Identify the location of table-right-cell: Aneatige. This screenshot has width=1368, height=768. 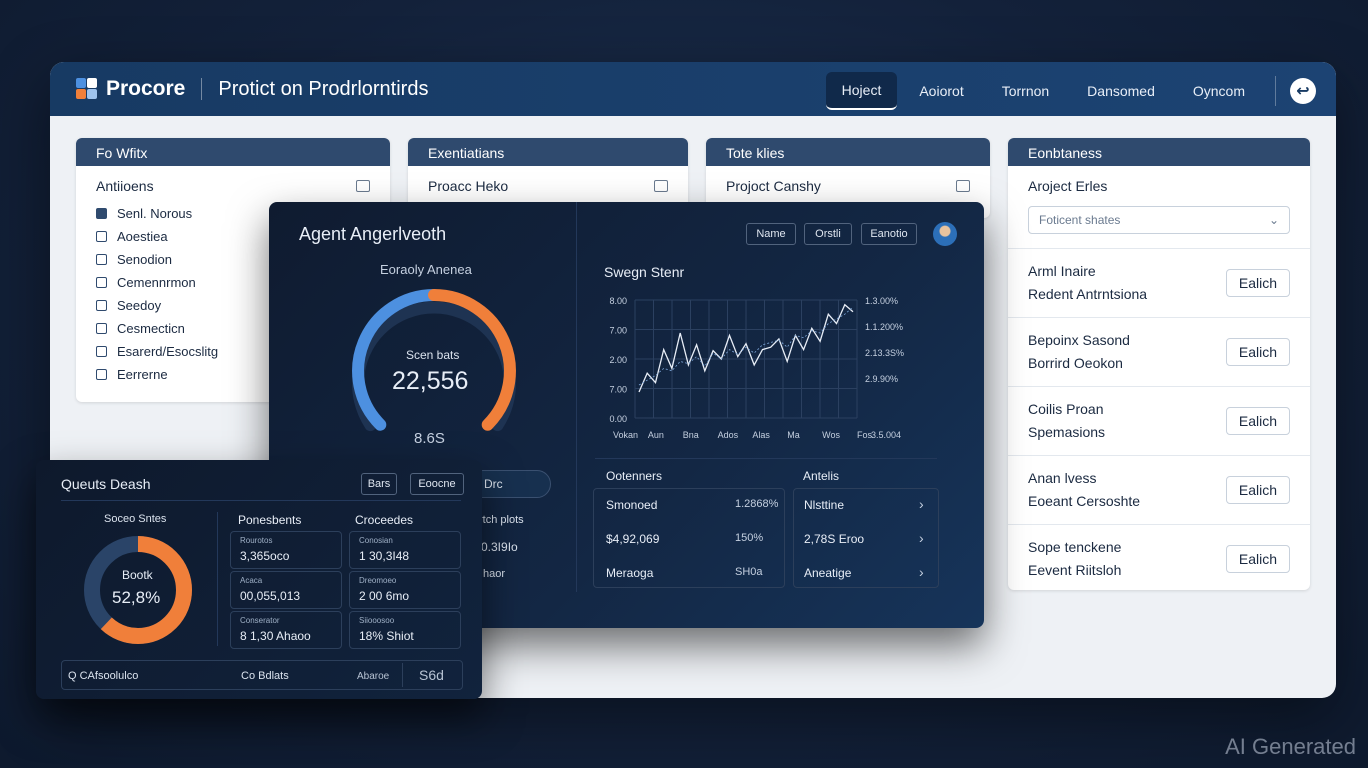
(827, 573).